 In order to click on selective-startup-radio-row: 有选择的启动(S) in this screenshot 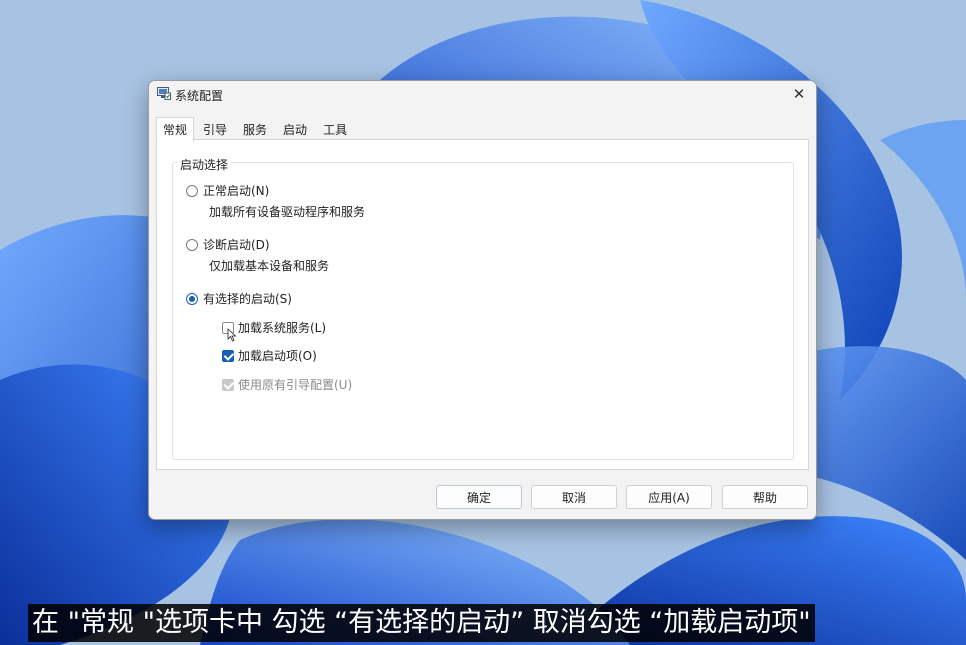, I will do `click(239, 298)`.